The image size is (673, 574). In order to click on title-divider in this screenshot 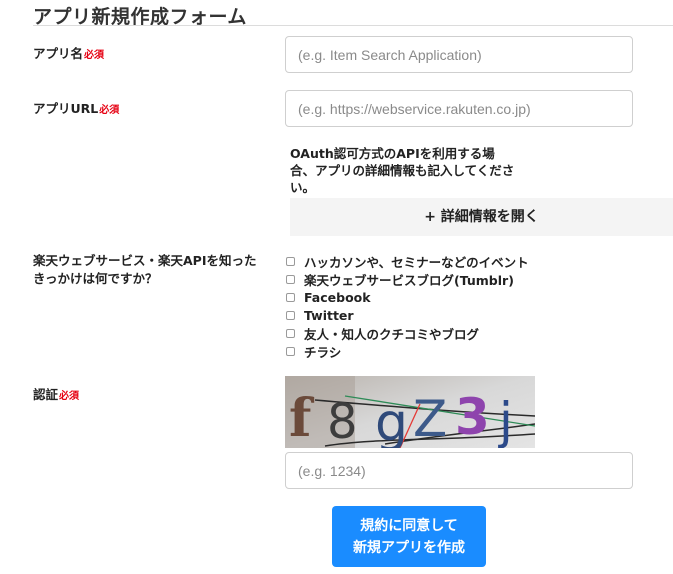, I will do `click(353, 25)`.